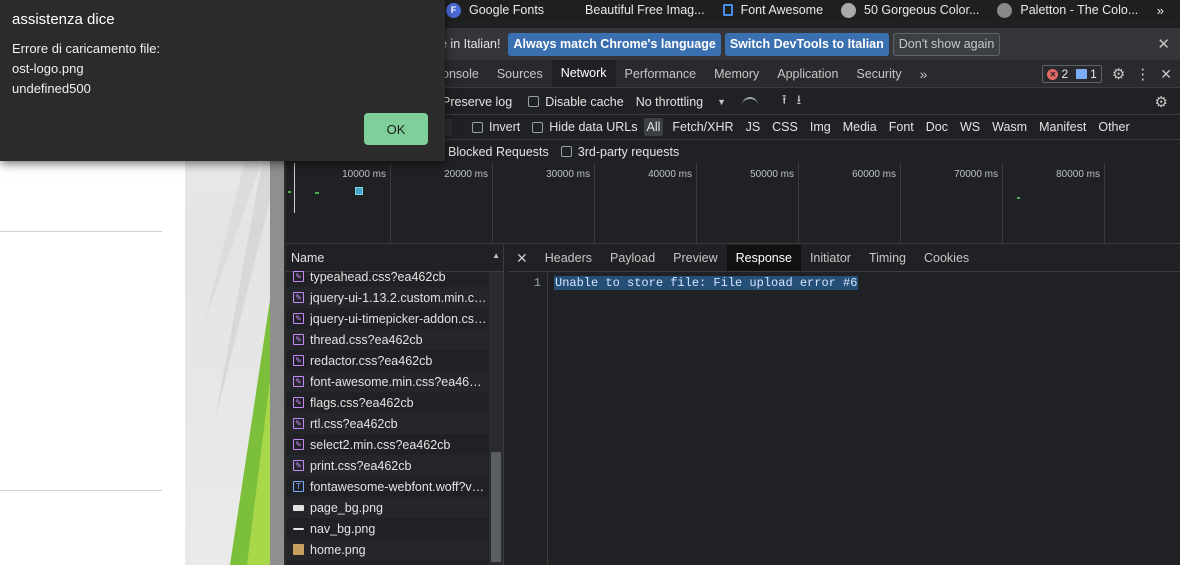  I want to click on request-name: font-awesome.min.css?ea462cb, so click(399, 381).